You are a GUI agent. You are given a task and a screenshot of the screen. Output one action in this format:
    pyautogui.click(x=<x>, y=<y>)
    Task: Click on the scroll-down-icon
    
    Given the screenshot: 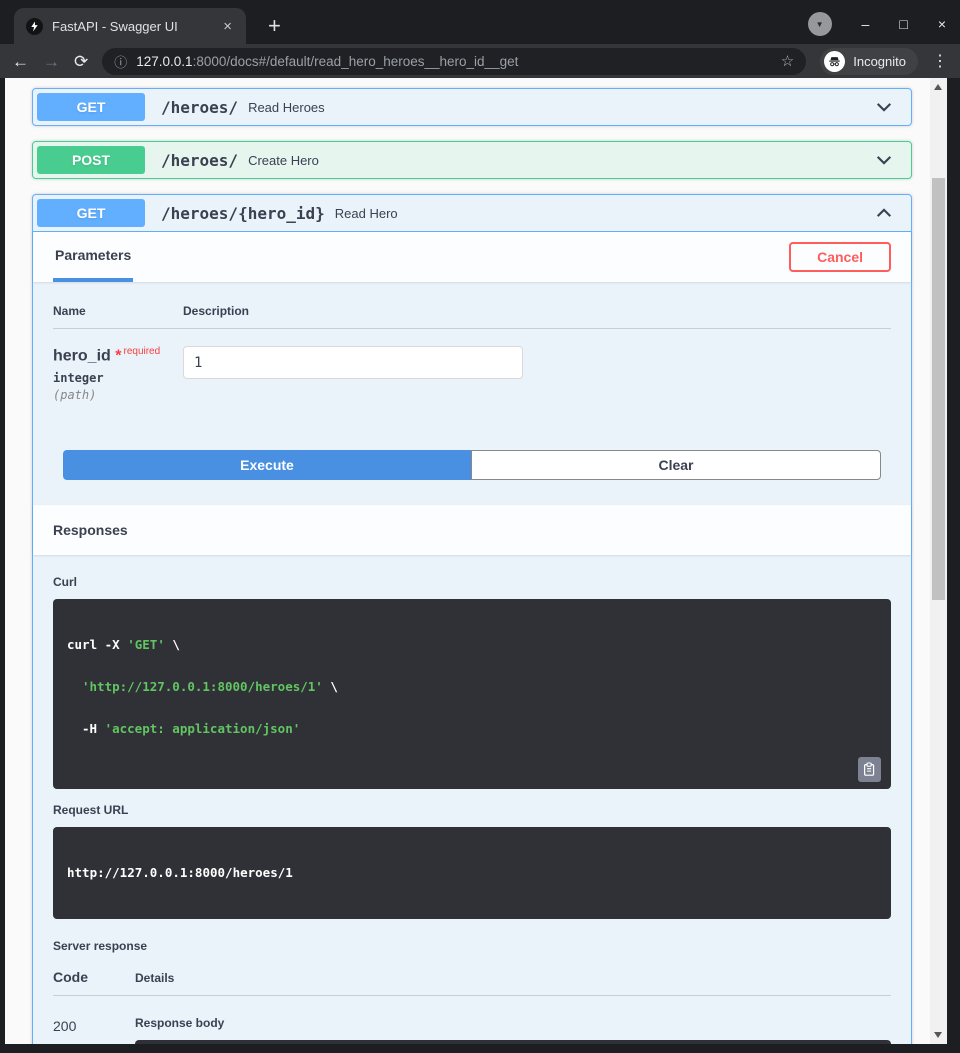 What is the action you would take?
    pyautogui.click(x=938, y=1035)
    